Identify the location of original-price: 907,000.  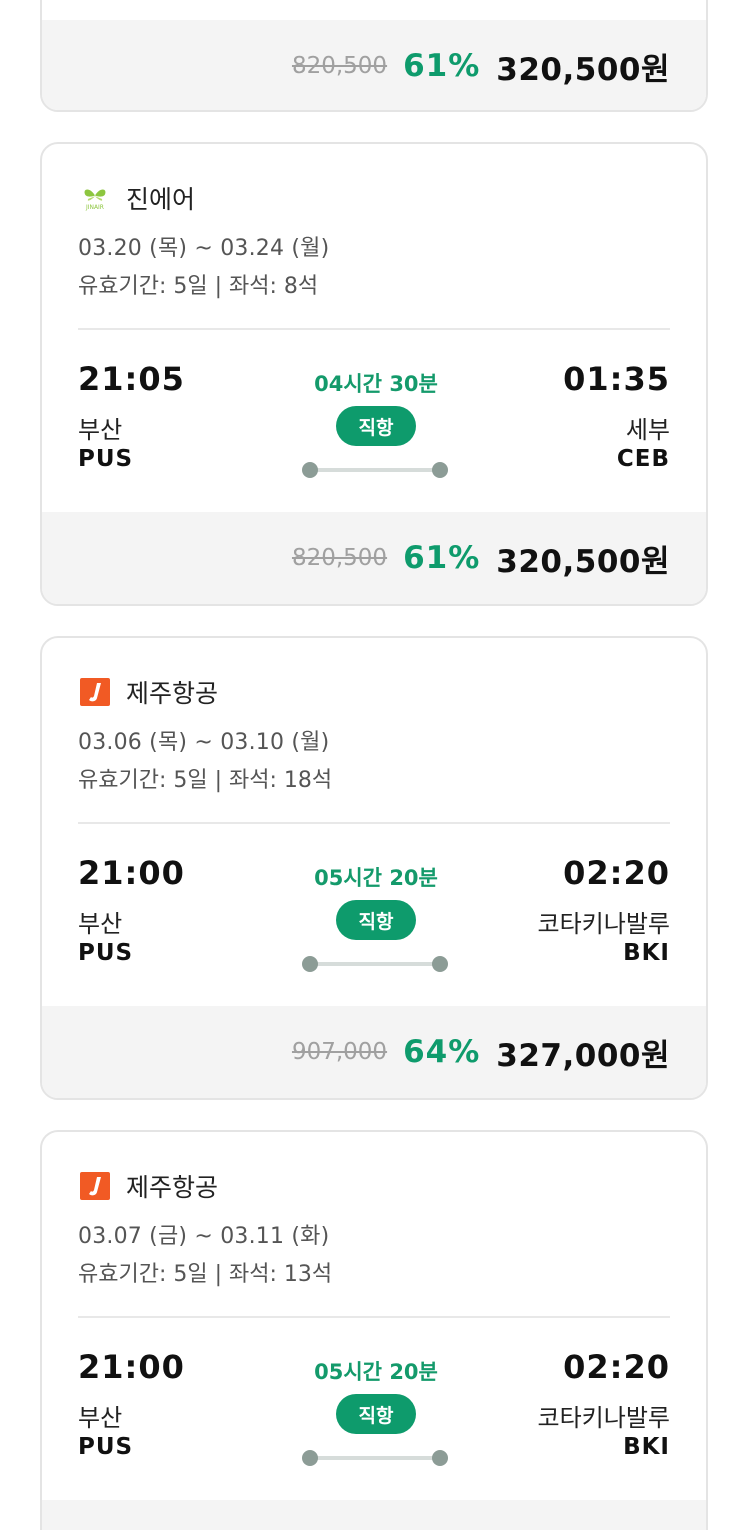
(339, 1052).